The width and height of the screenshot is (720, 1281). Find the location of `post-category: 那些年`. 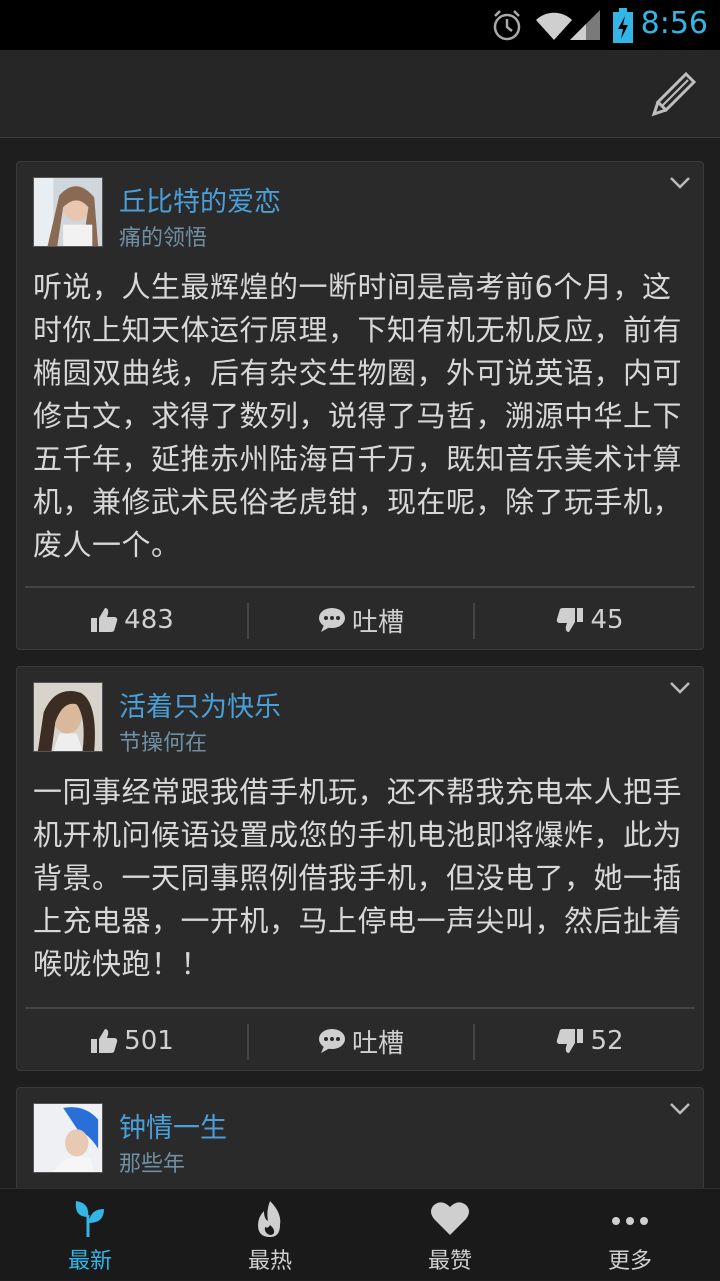

post-category: 那些年 is located at coordinates (152, 1162).